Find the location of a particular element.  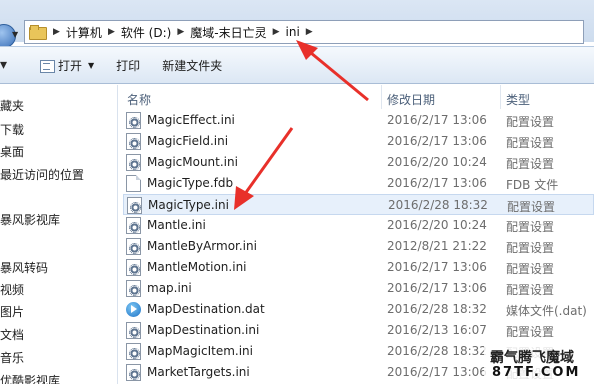

open-label: 打开 is located at coordinates (70, 65).